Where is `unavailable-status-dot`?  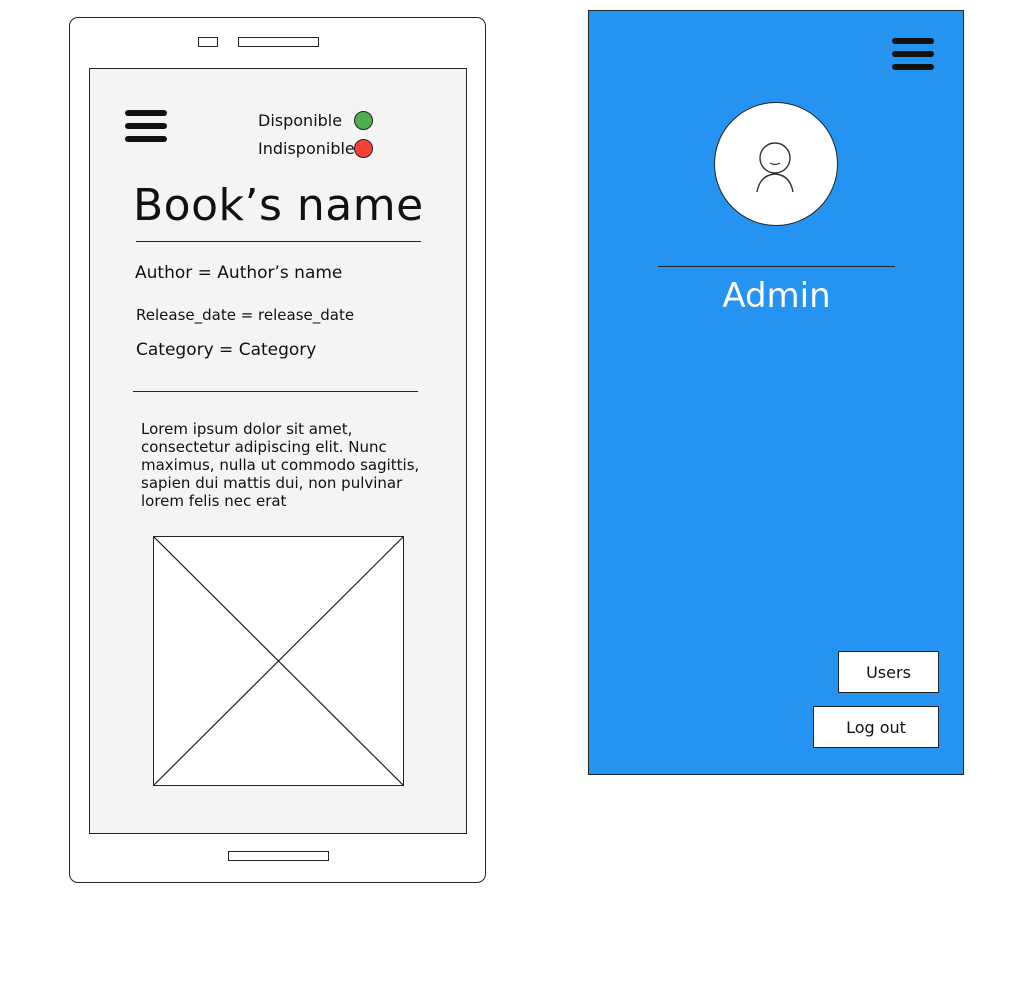 unavailable-status-dot is located at coordinates (363, 148).